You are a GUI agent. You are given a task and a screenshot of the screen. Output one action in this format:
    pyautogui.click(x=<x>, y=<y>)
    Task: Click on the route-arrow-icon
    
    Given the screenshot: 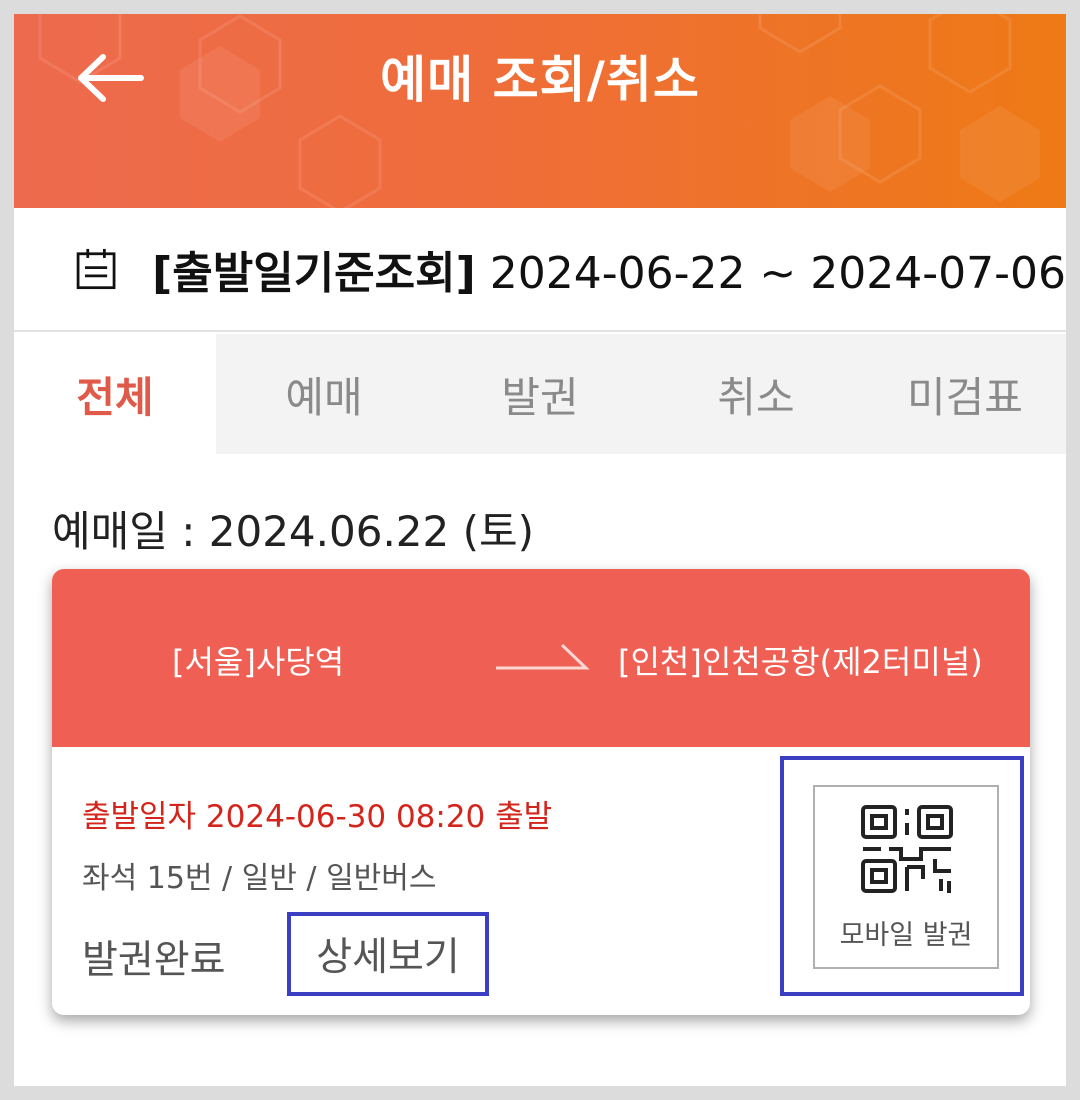 What is the action you would take?
    pyautogui.click(x=543, y=656)
    